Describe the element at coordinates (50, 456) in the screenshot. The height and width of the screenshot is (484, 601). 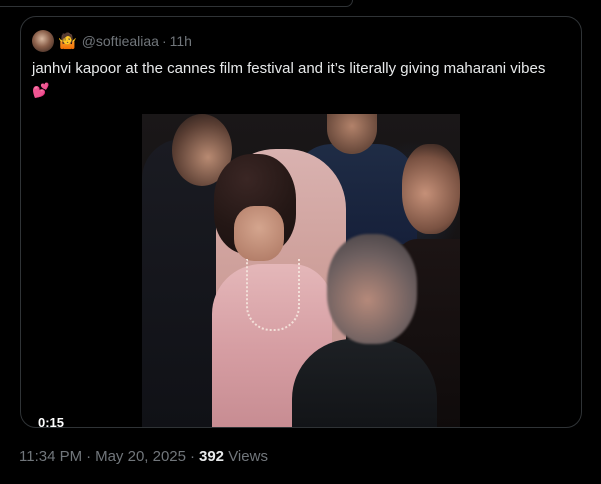
I see `post-time: 11:34 PM` at that location.